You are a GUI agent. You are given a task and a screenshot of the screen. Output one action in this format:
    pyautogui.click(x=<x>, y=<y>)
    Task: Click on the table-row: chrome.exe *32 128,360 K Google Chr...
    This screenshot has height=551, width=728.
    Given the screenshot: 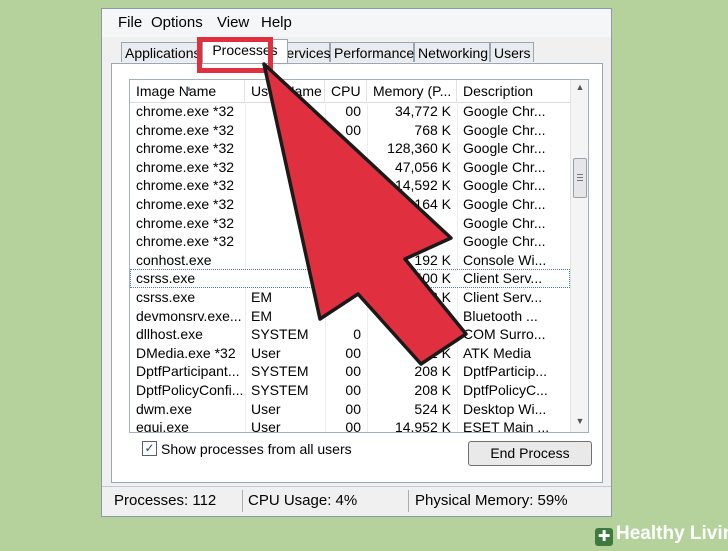 What is the action you would take?
    pyautogui.click(x=350, y=148)
    